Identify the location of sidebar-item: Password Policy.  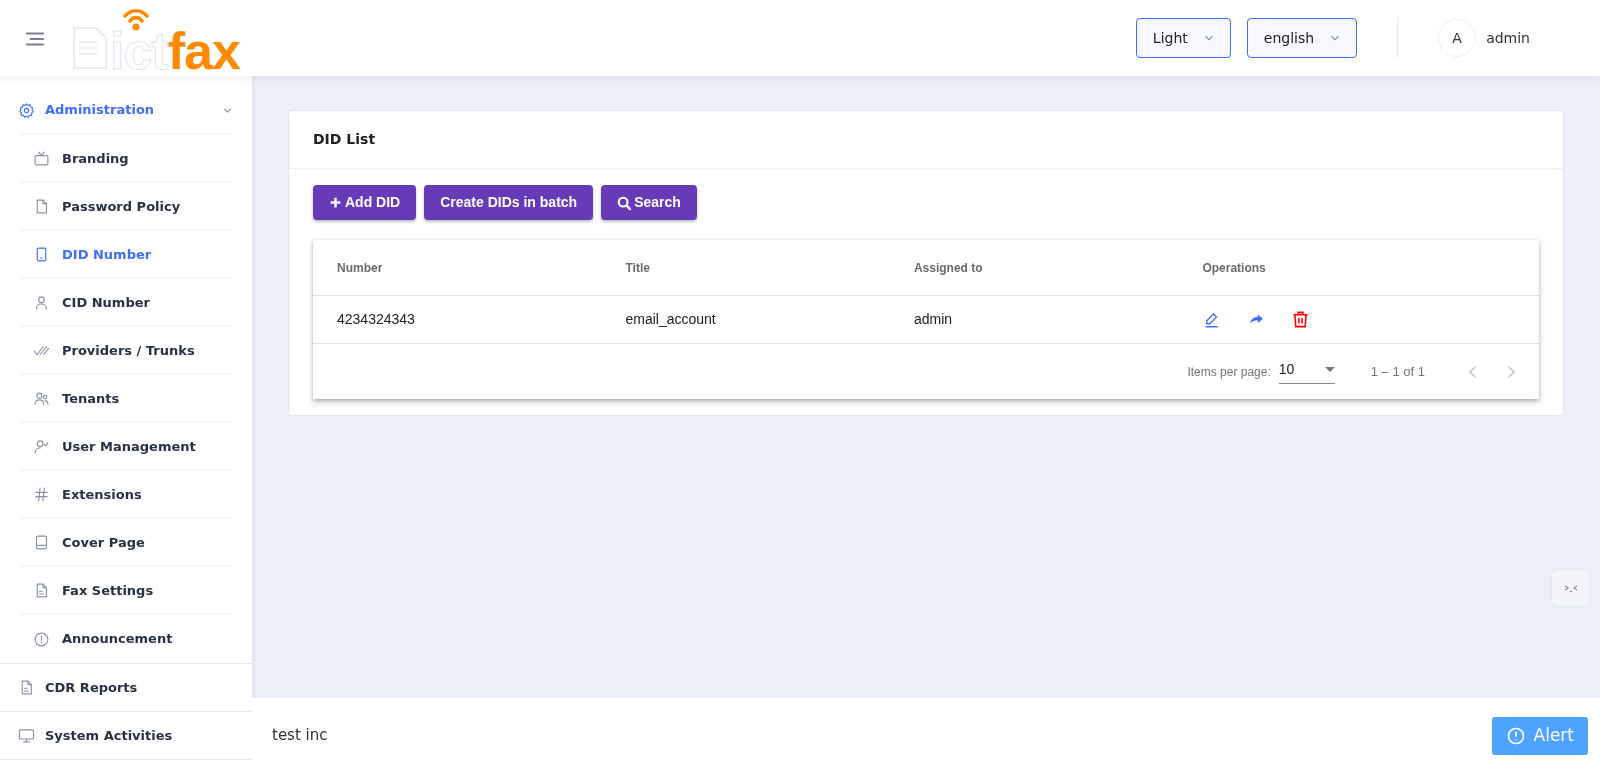
(126, 207).